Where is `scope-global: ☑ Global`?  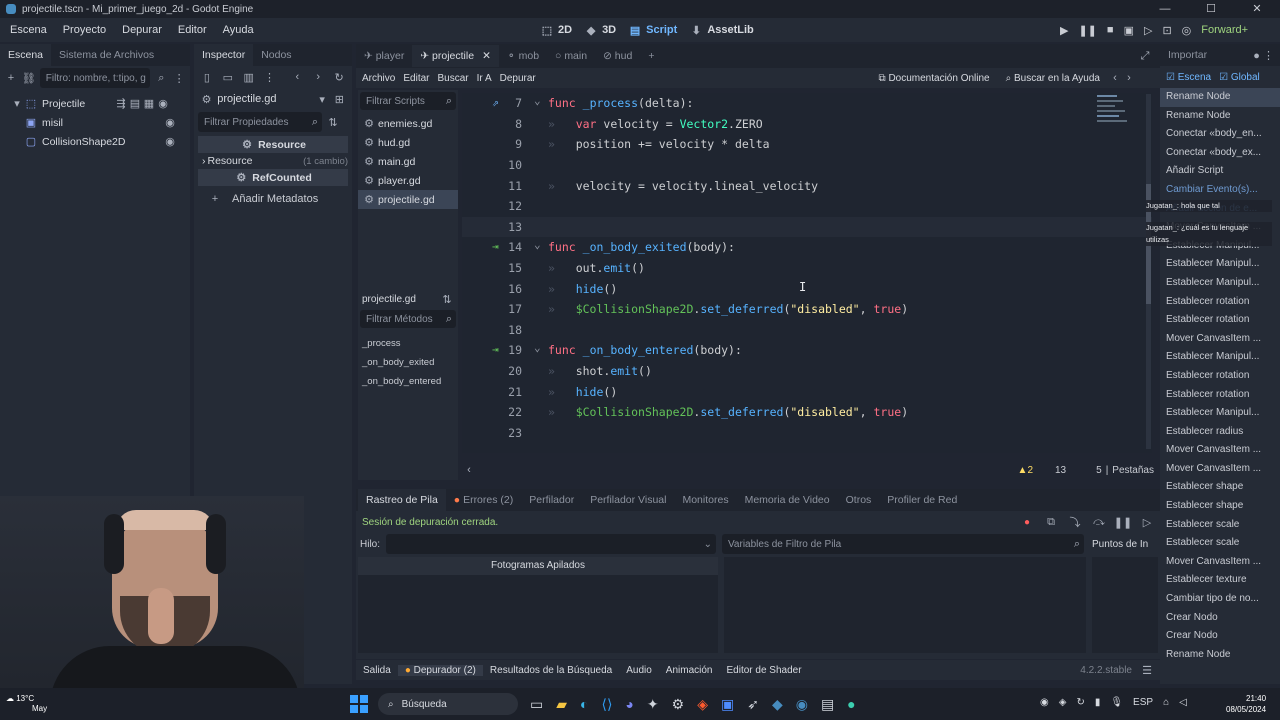
scope-global: ☑ Global is located at coordinates (1239, 77).